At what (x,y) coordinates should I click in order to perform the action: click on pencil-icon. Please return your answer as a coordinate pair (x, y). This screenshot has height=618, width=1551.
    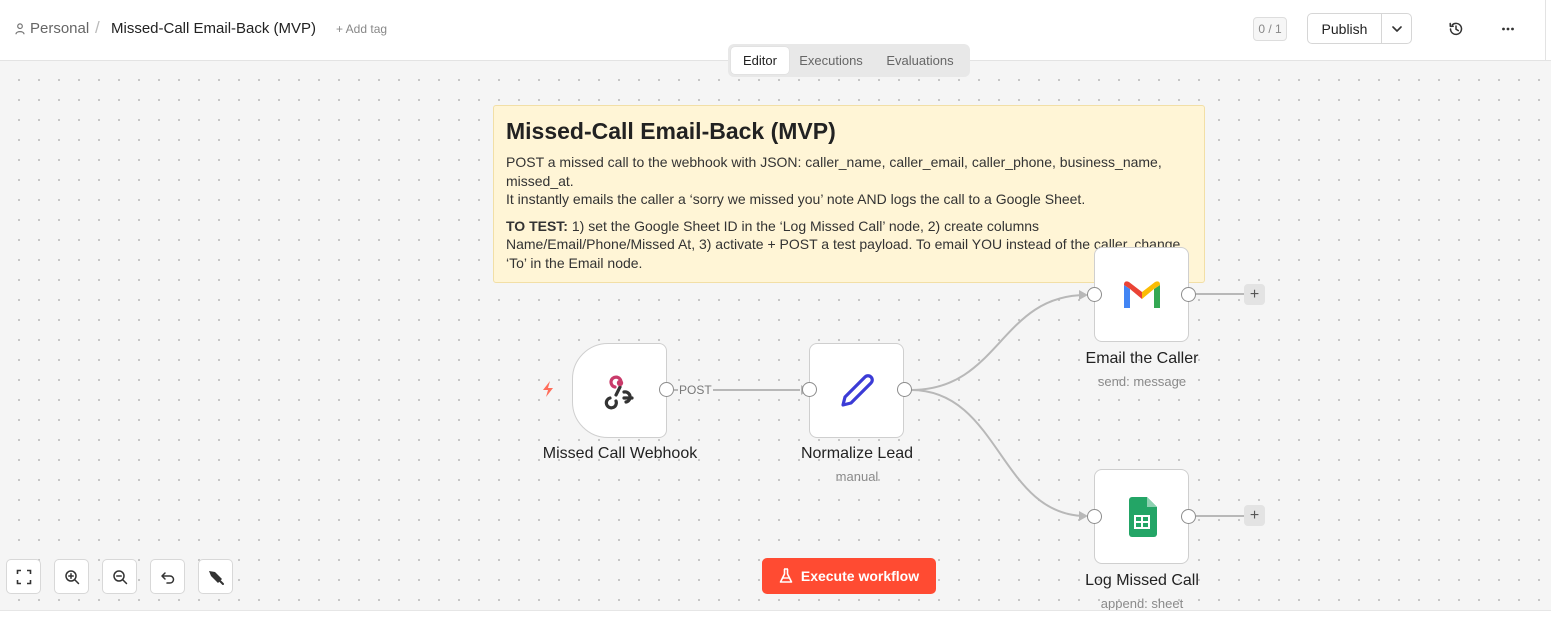
    Looking at the image, I should click on (857, 390).